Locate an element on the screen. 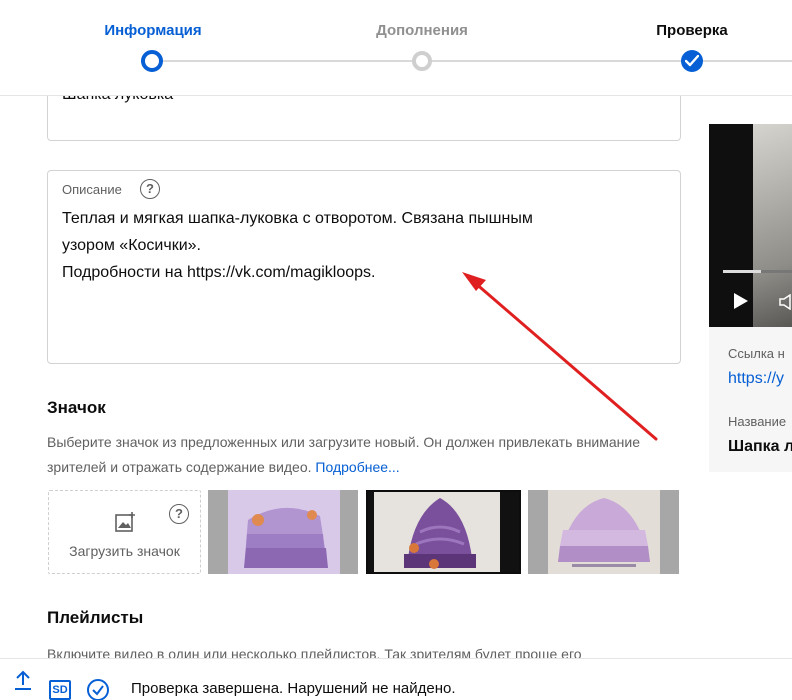 This screenshot has width=792, height=700. thumbnail-option-2-selected is located at coordinates (443, 532).